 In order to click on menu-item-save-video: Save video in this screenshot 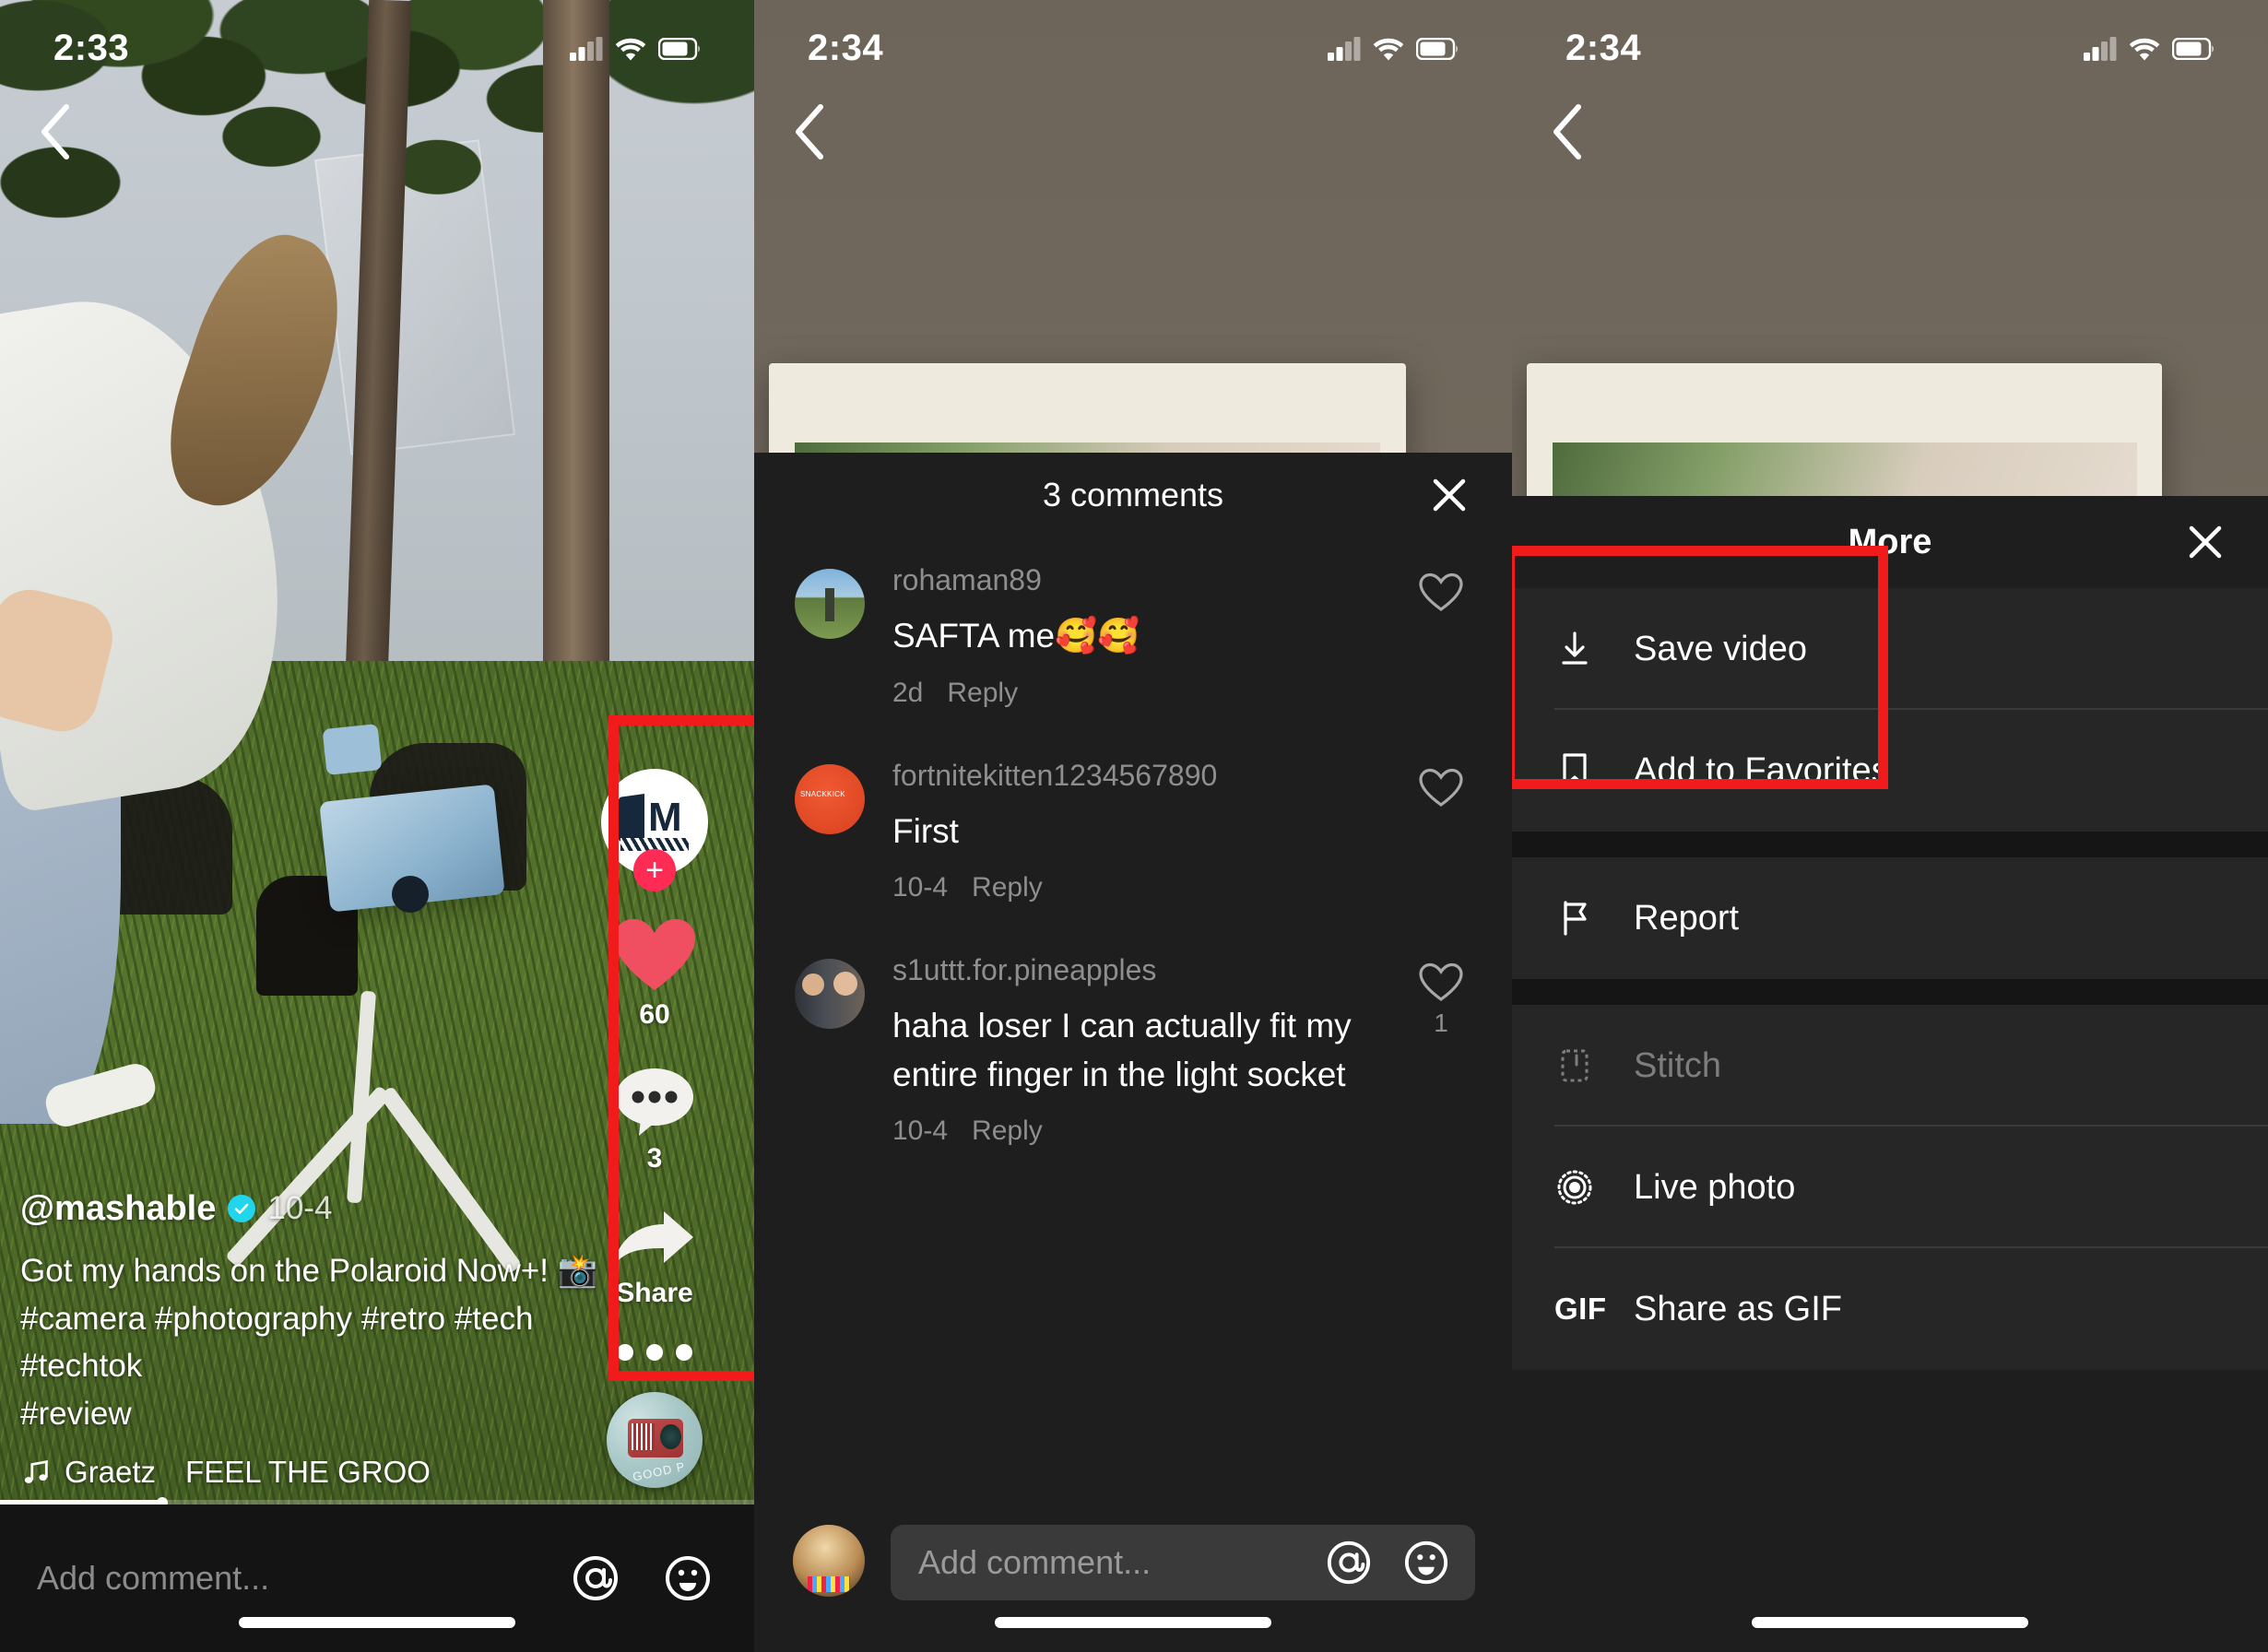, I will do `click(1890, 649)`.